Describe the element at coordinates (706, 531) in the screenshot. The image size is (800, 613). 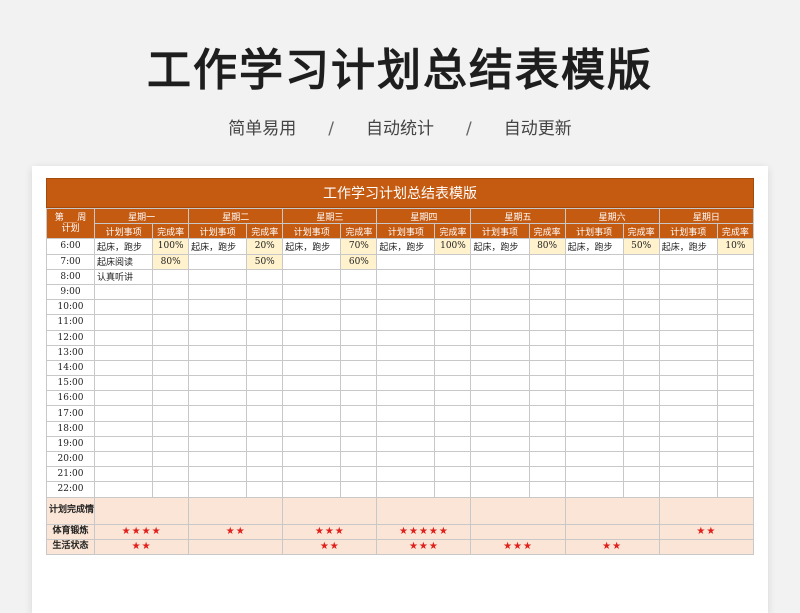
I see `sport-rating: ★★` at that location.